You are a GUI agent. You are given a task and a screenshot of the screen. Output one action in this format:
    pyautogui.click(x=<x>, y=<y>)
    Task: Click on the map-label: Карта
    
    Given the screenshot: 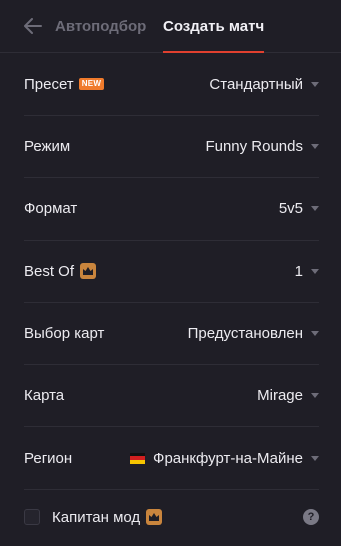 What is the action you would take?
    pyautogui.click(x=44, y=396)
    